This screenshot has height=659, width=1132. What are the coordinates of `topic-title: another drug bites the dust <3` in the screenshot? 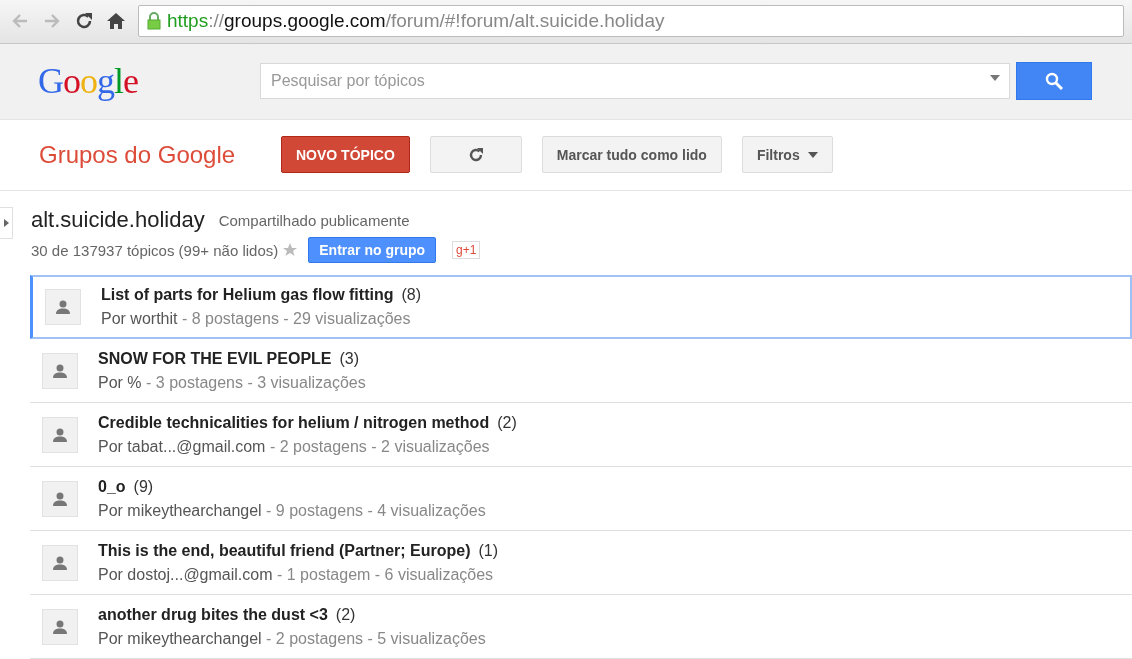 It's located at (213, 614).